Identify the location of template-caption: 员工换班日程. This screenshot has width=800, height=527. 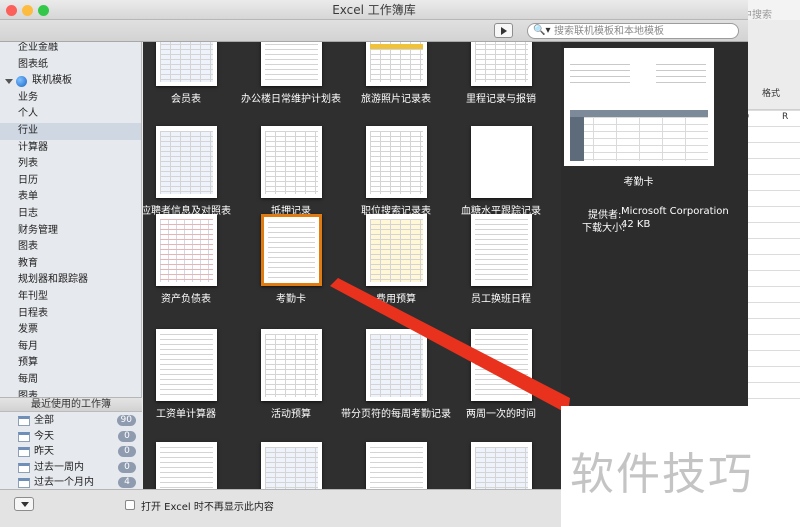
(501, 299).